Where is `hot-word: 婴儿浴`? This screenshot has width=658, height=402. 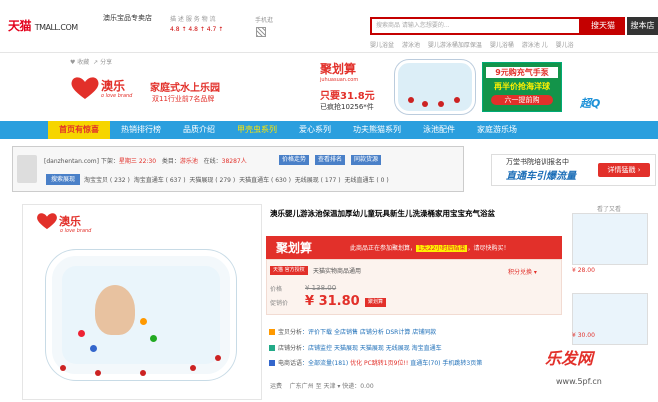
hot-word: 婴儿浴 is located at coordinates (565, 45).